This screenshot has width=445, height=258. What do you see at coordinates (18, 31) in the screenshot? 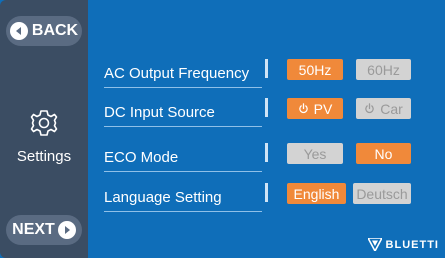
I see `back-arrow-icon` at bounding box center [18, 31].